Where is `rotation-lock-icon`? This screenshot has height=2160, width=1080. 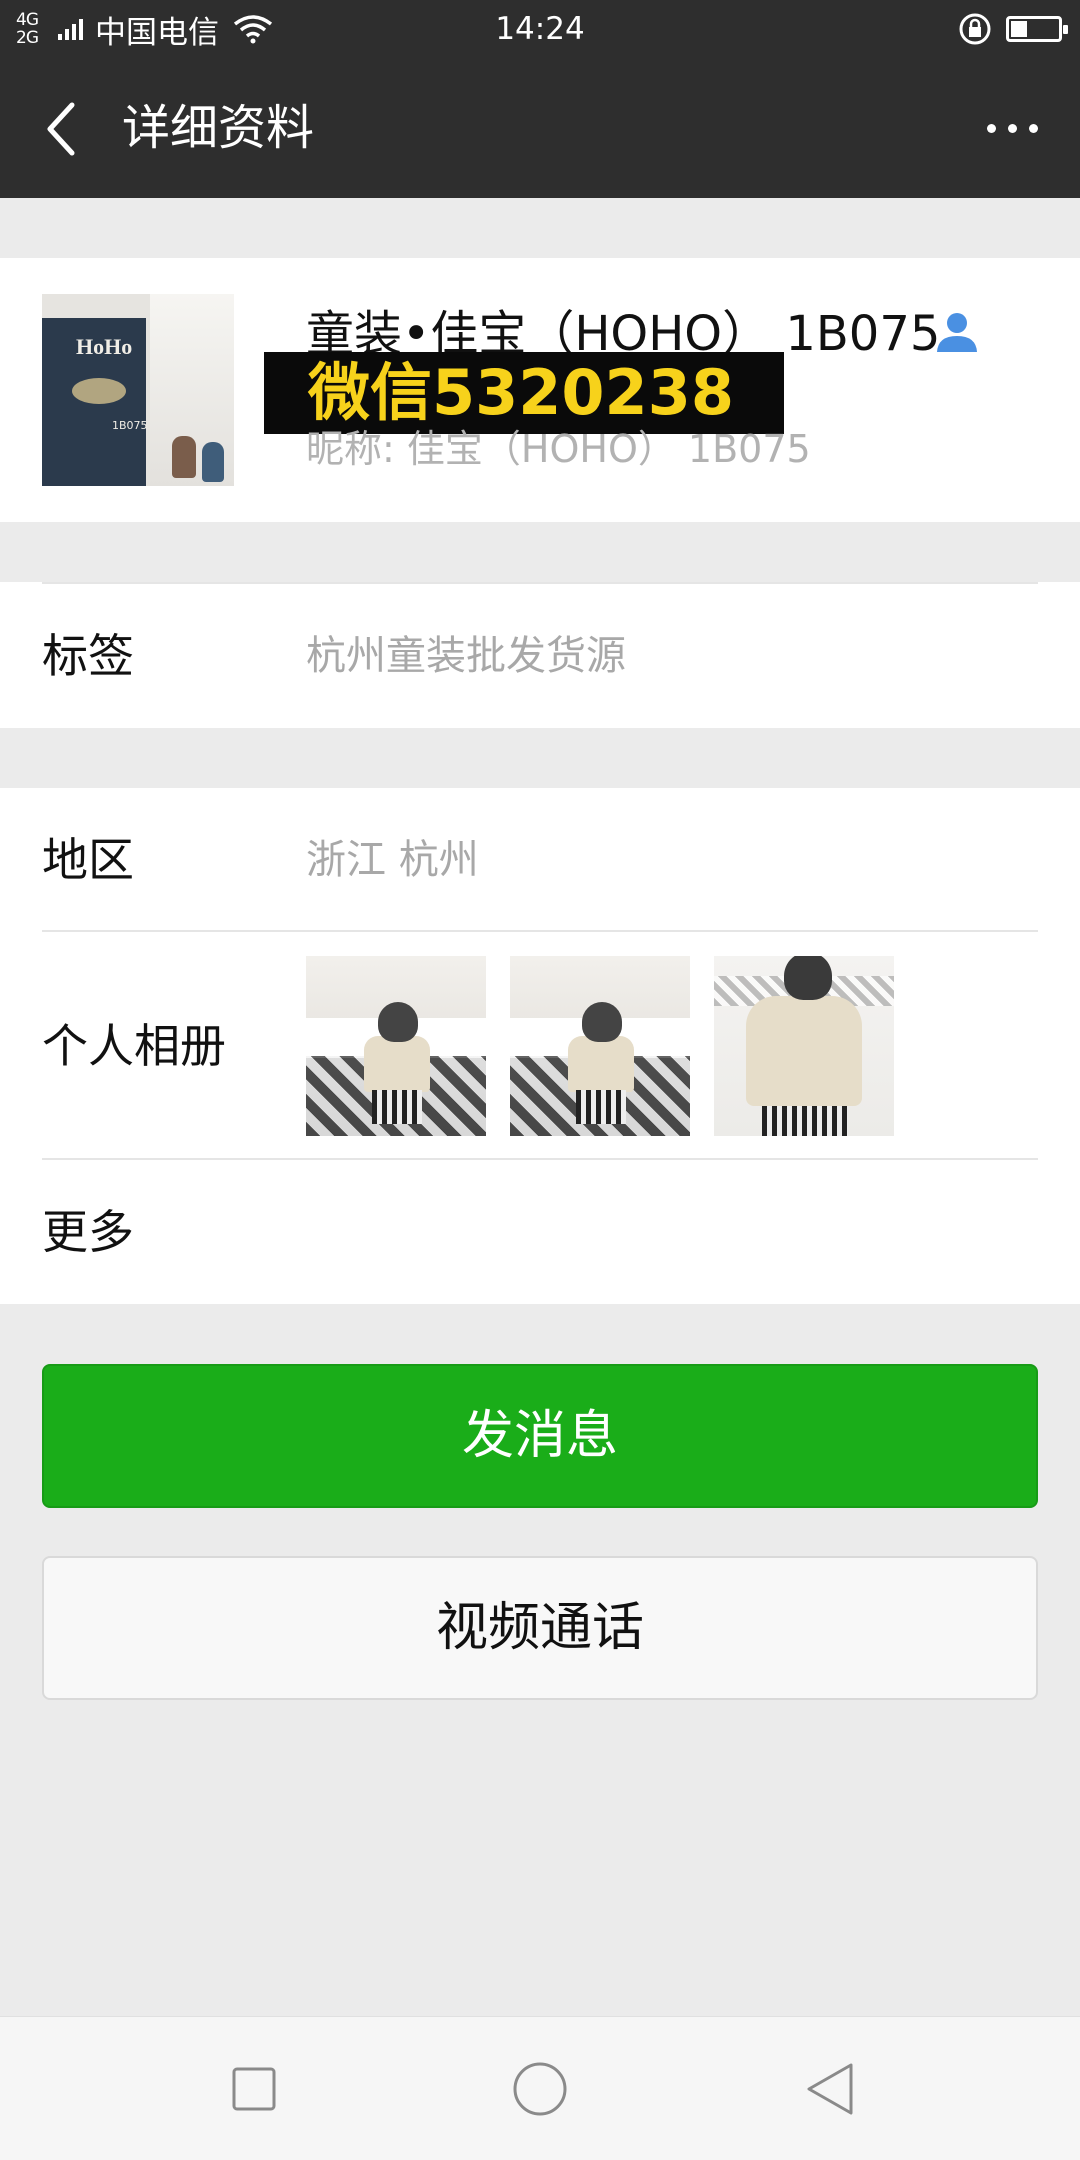
rotation-lock-icon is located at coordinates (975, 29).